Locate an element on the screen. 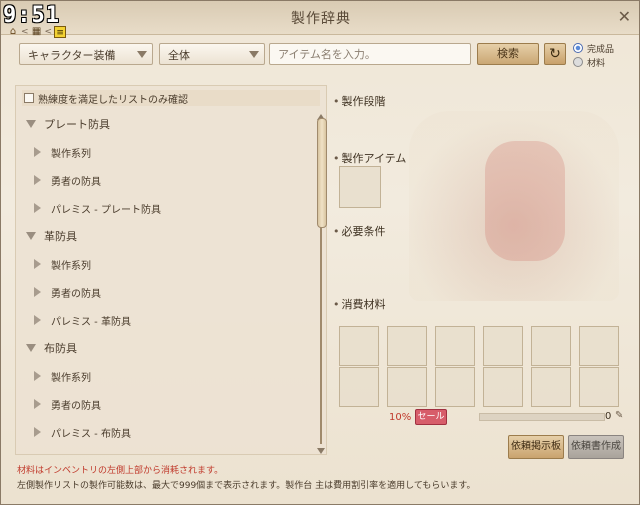  radio-unselected is located at coordinates (578, 62).